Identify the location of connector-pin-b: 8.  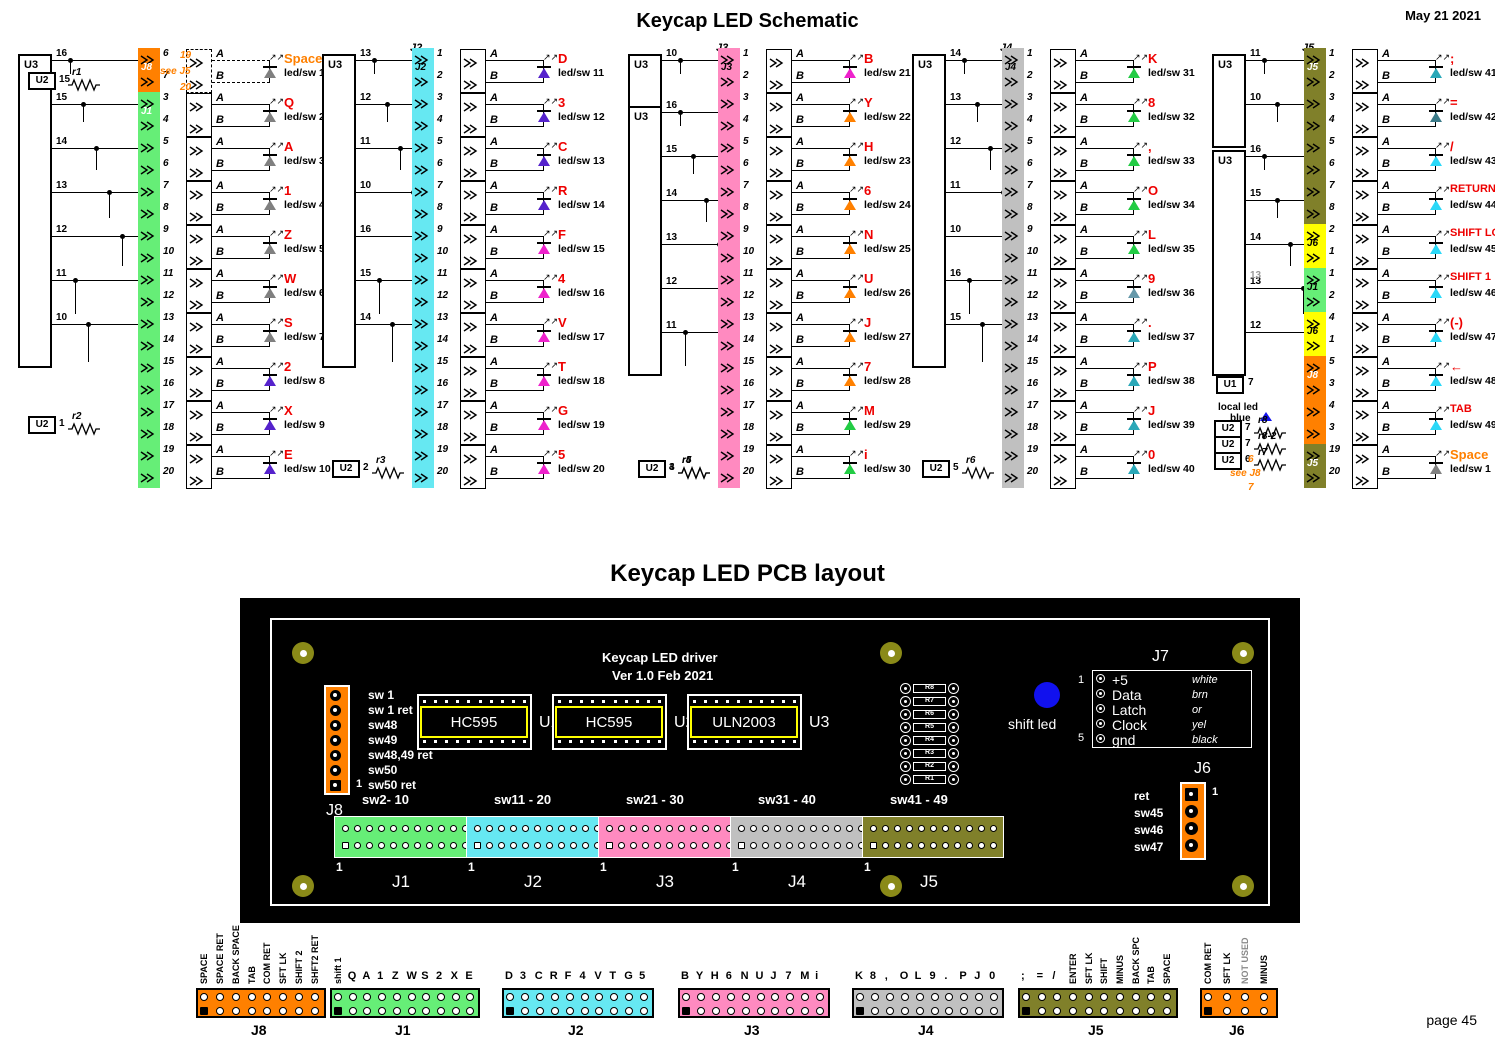
(746, 207).